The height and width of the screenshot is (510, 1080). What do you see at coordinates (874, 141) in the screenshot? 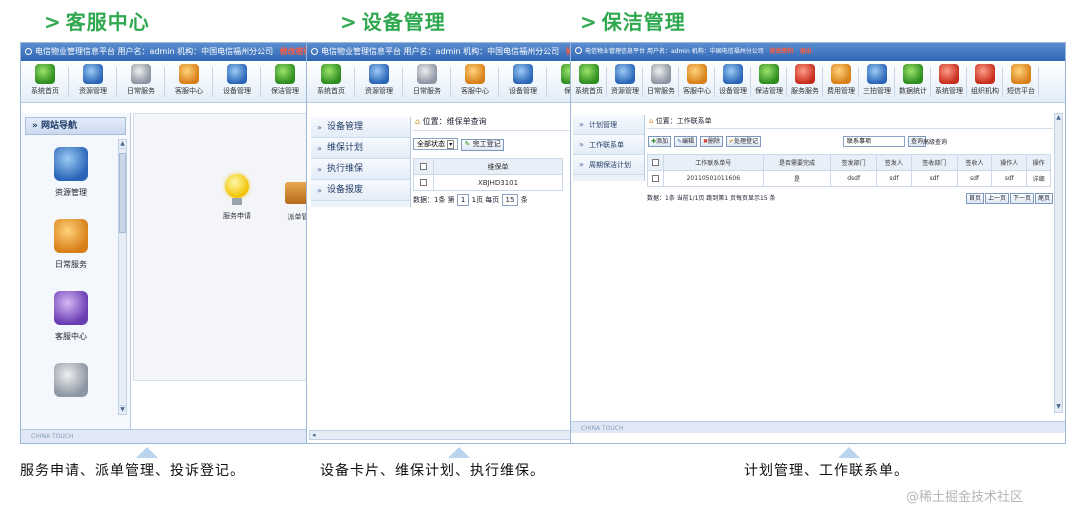
I see `search-input: 联系事项` at bounding box center [874, 141].